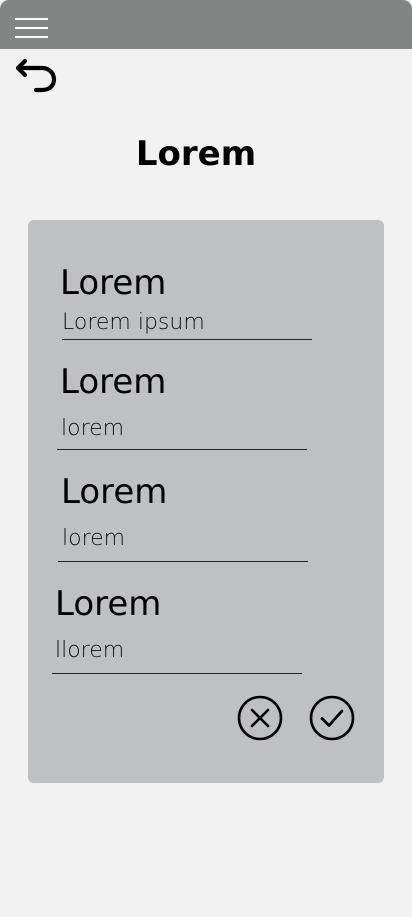 The height and width of the screenshot is (917, 412). I want to click on field-input-4: llorem, so click(89, 651).